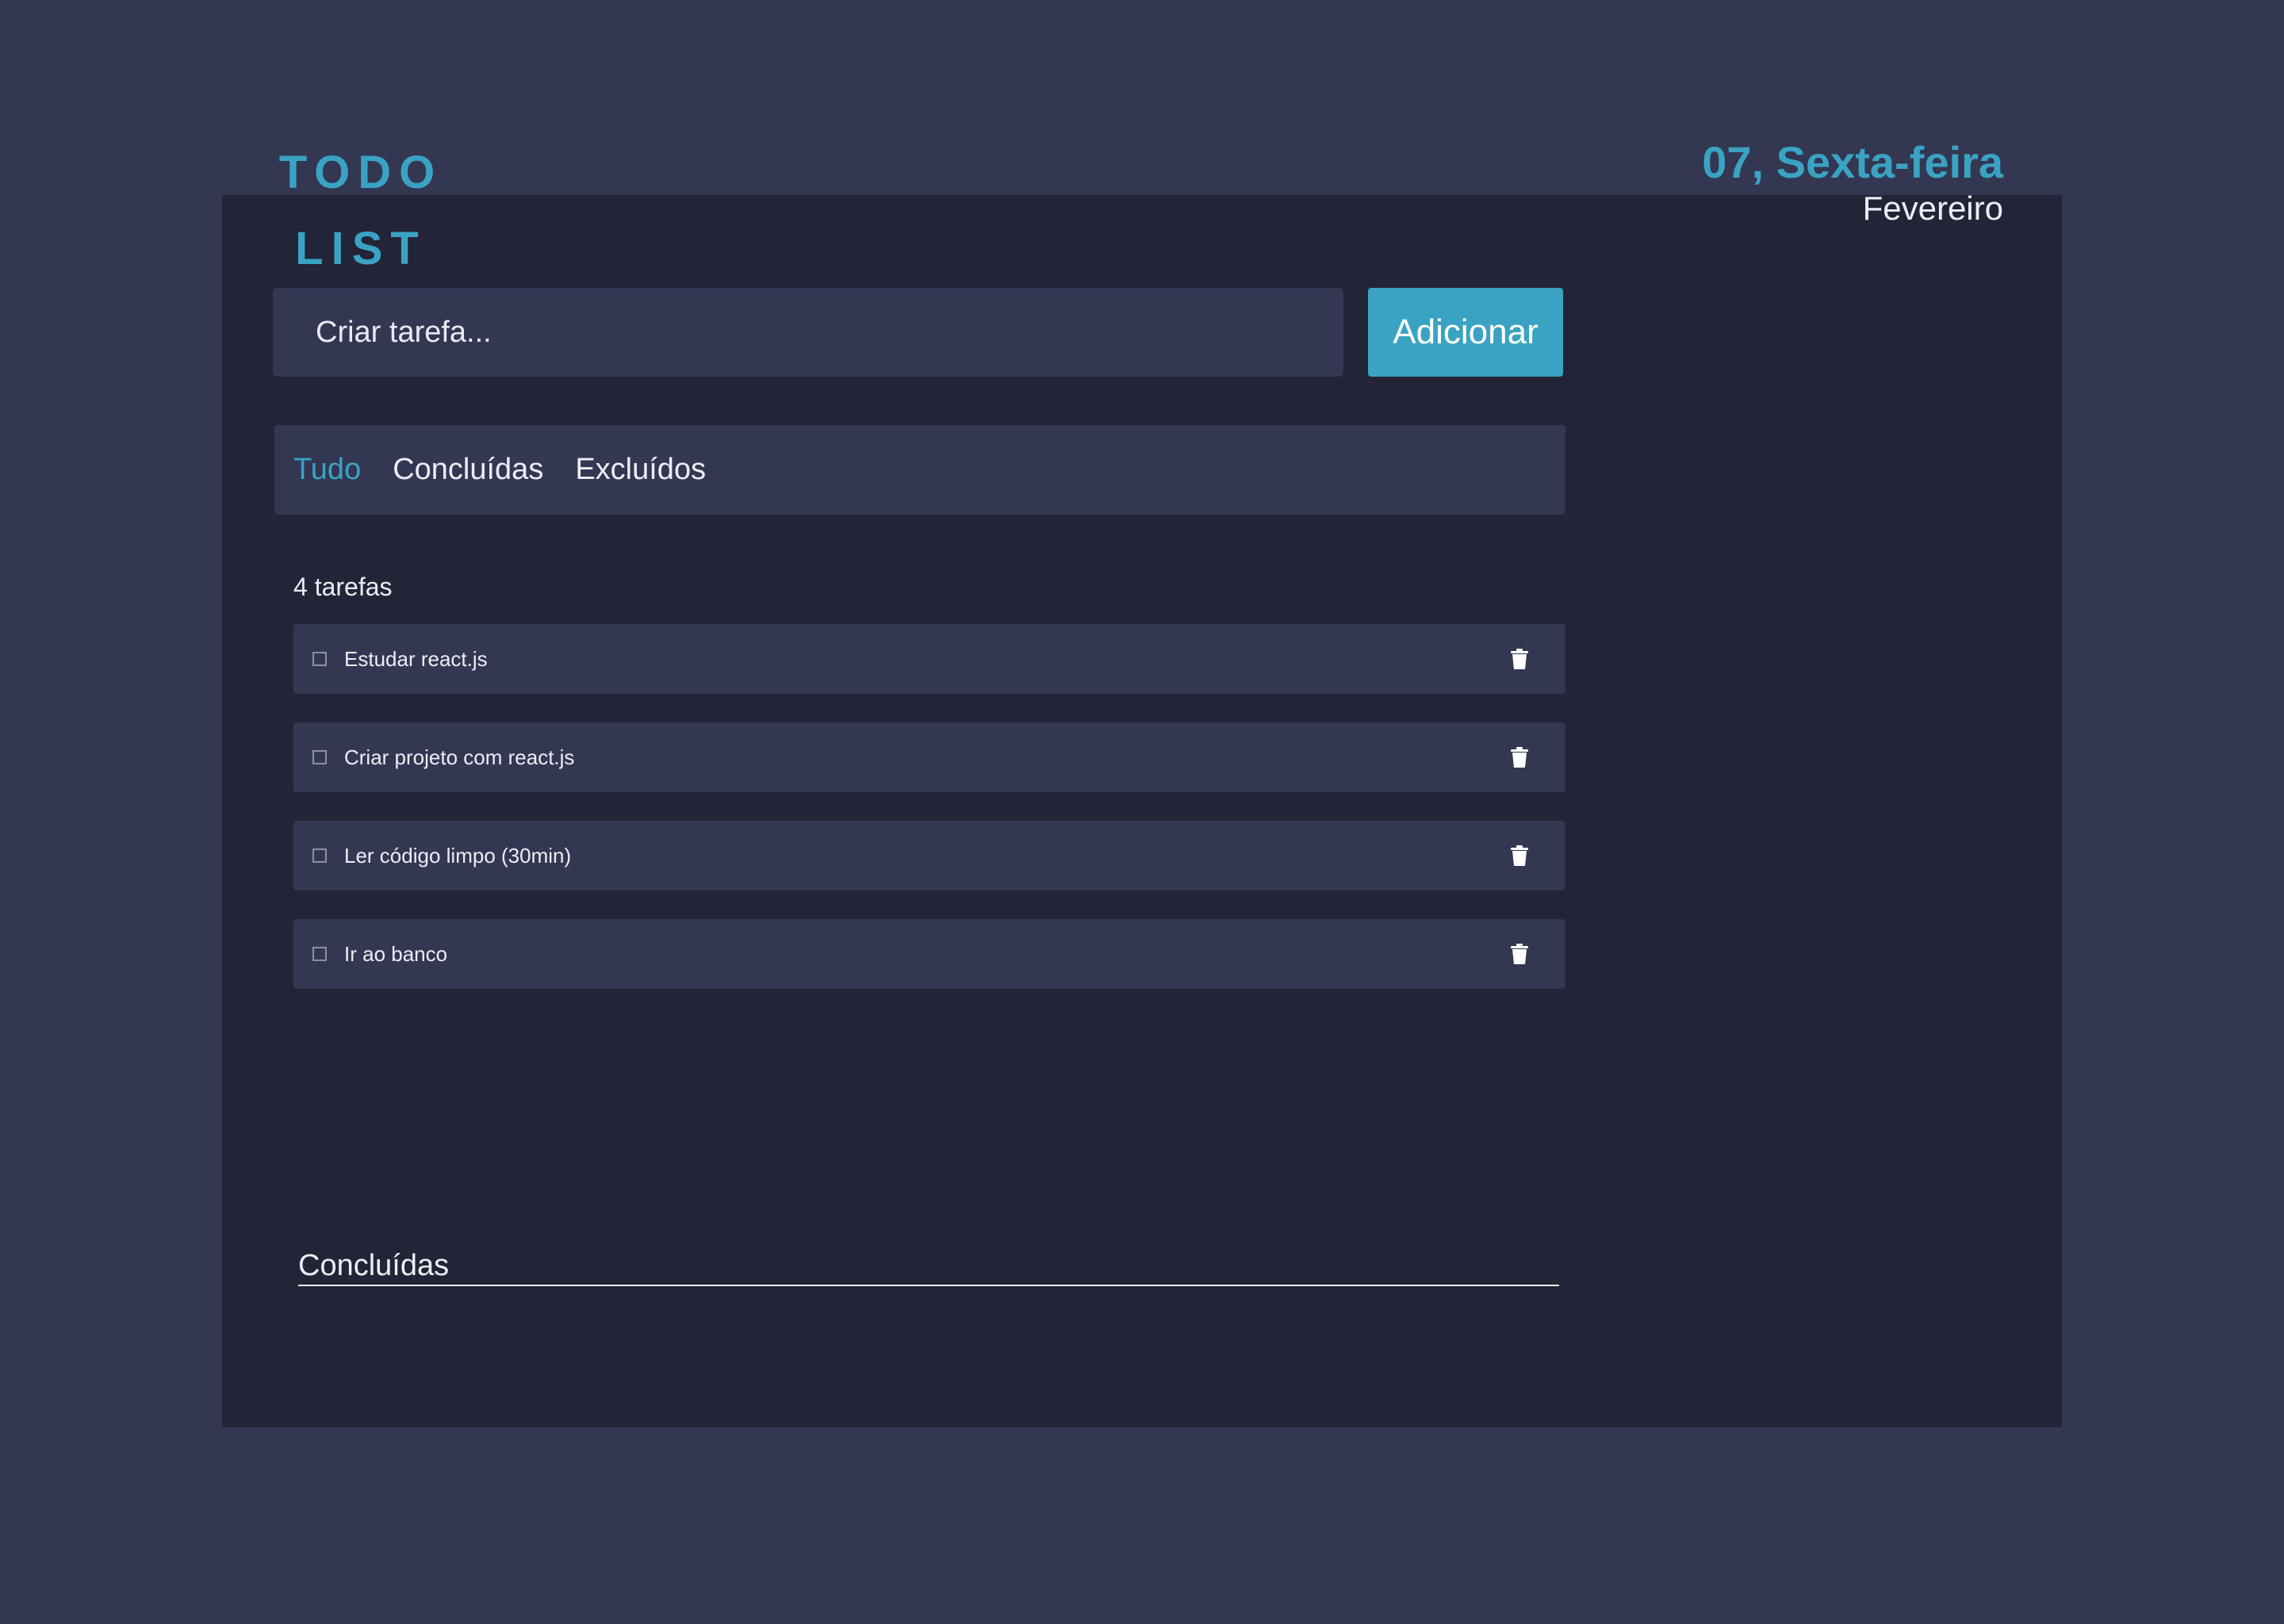  I want to click on task-text: Criar projeto com react.js, so click(459, 757).